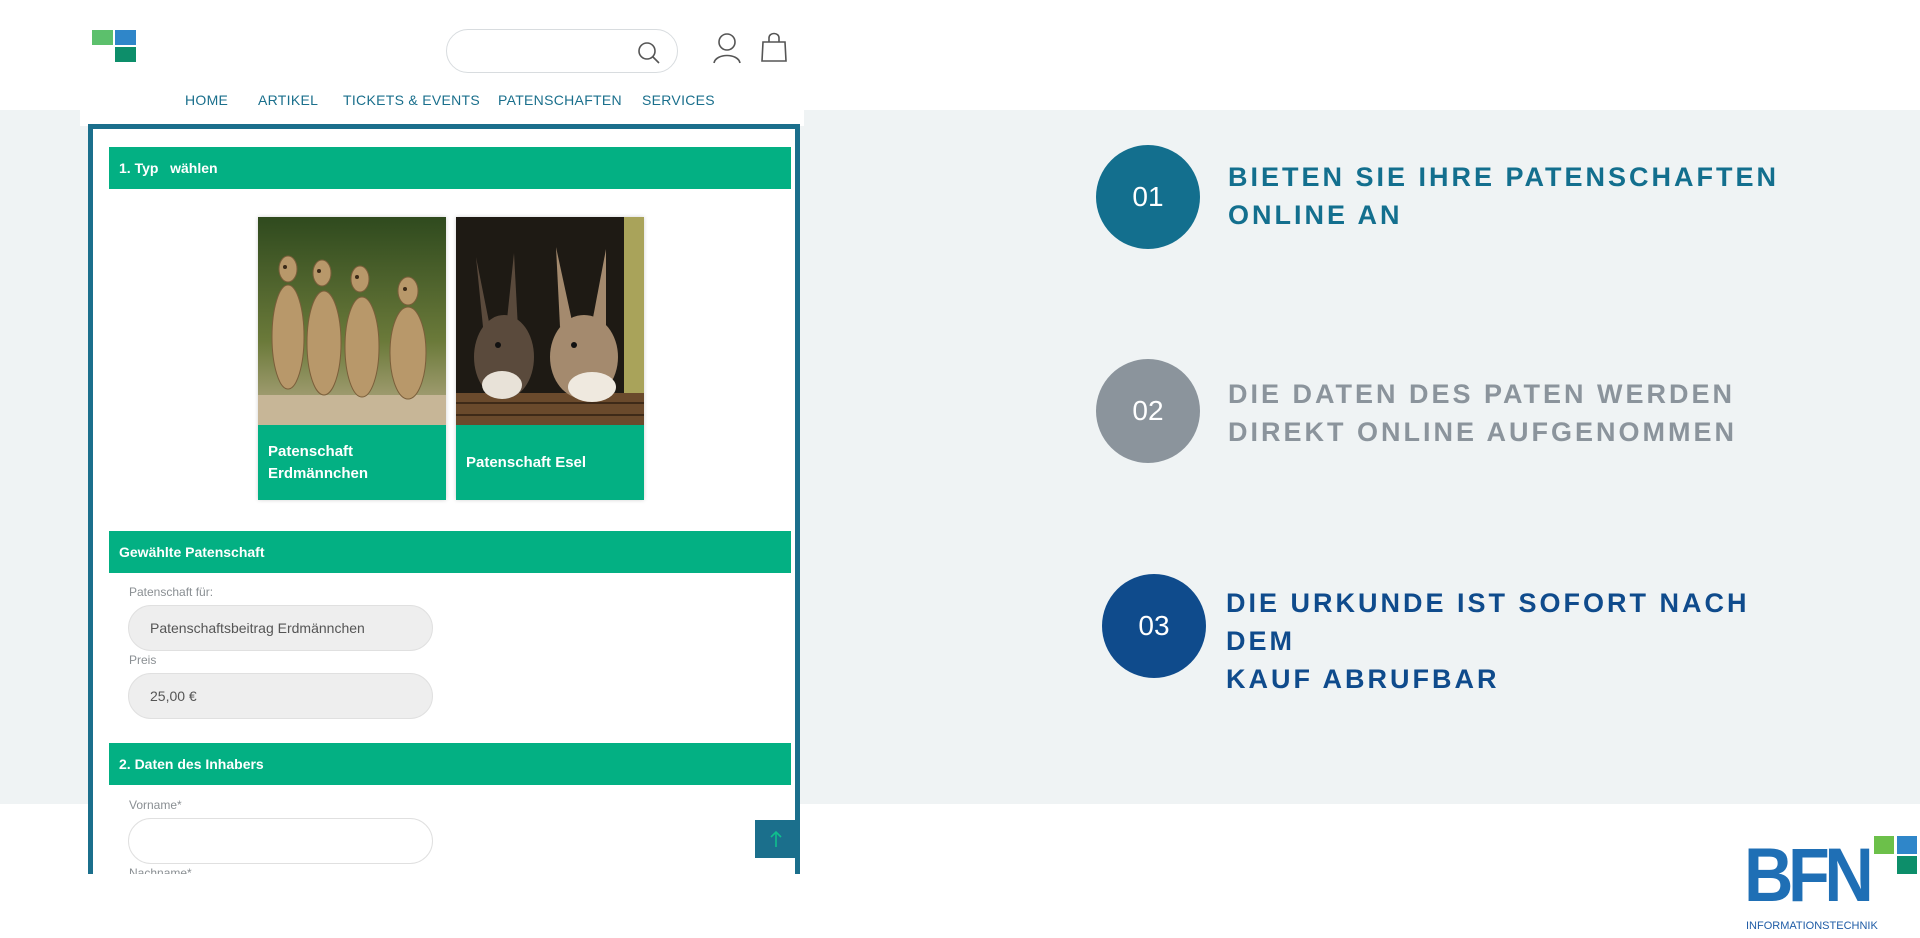 Image resolution: width=1920 pixels, height=938 pixels. What do you see at coordinates (1148, 197) in the screenshot?
I see `step-1-circle: 01` at bounding box center [1148, 197].